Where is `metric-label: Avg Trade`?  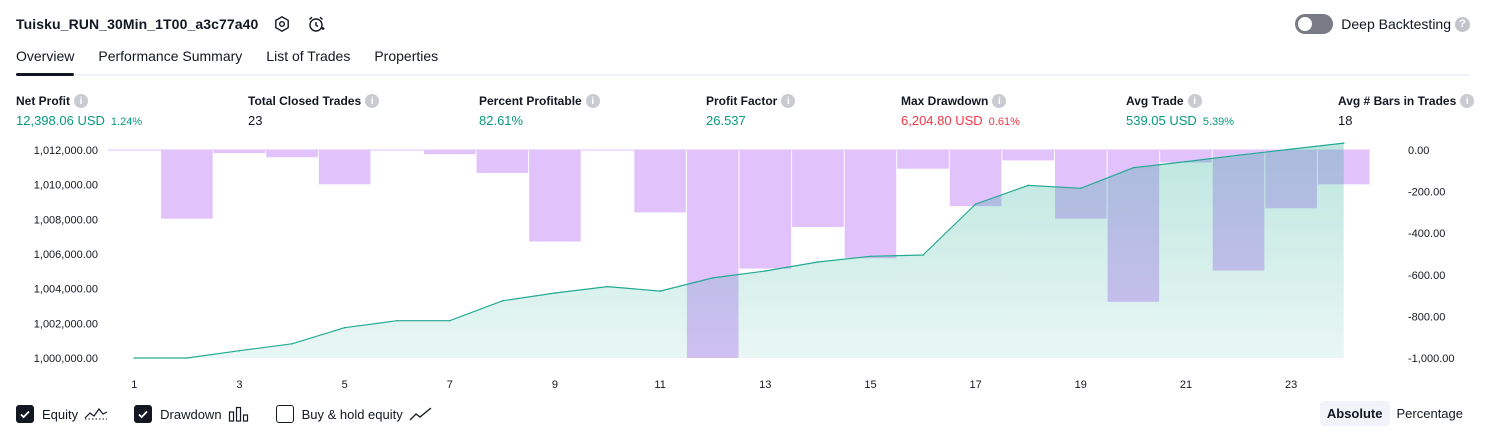
metric-label: Avg Trade is located at coordinates (1155, 101).